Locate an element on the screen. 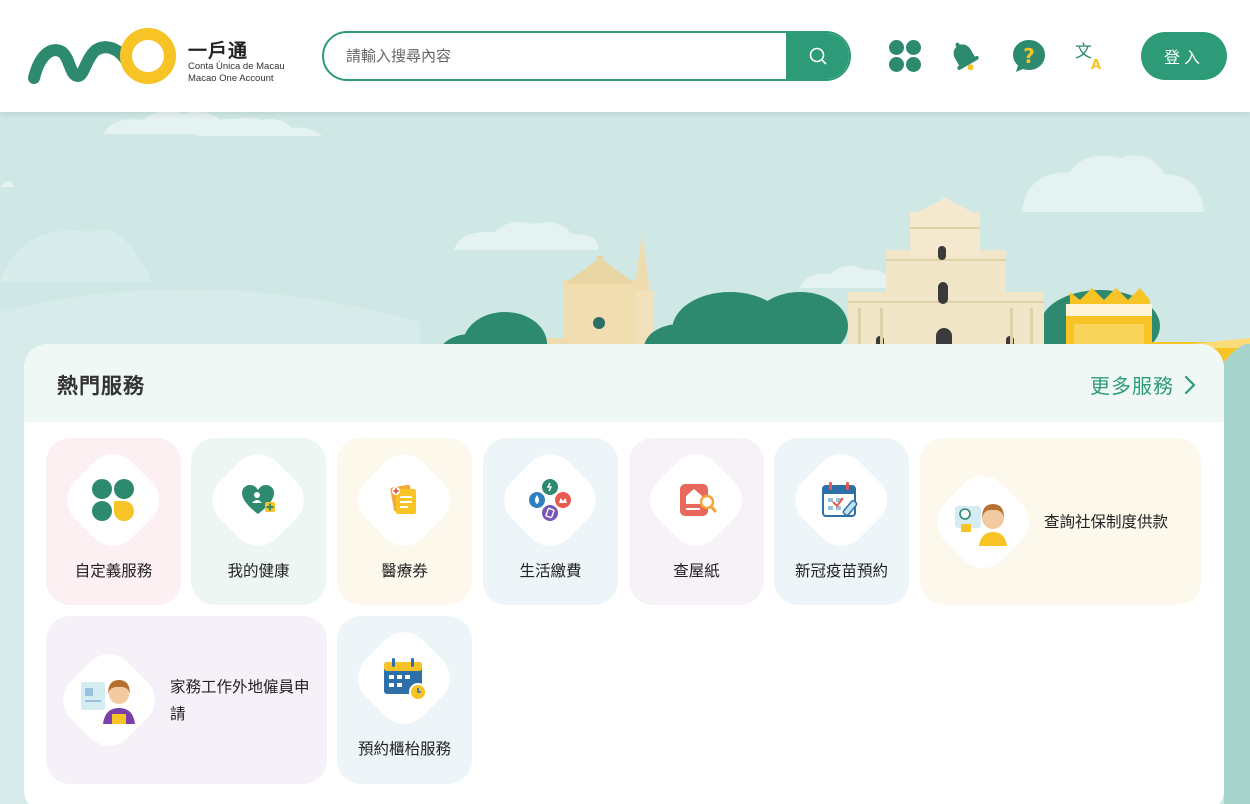  service-tile-custom: 自定義服務 is located at coordinates (113, 521).